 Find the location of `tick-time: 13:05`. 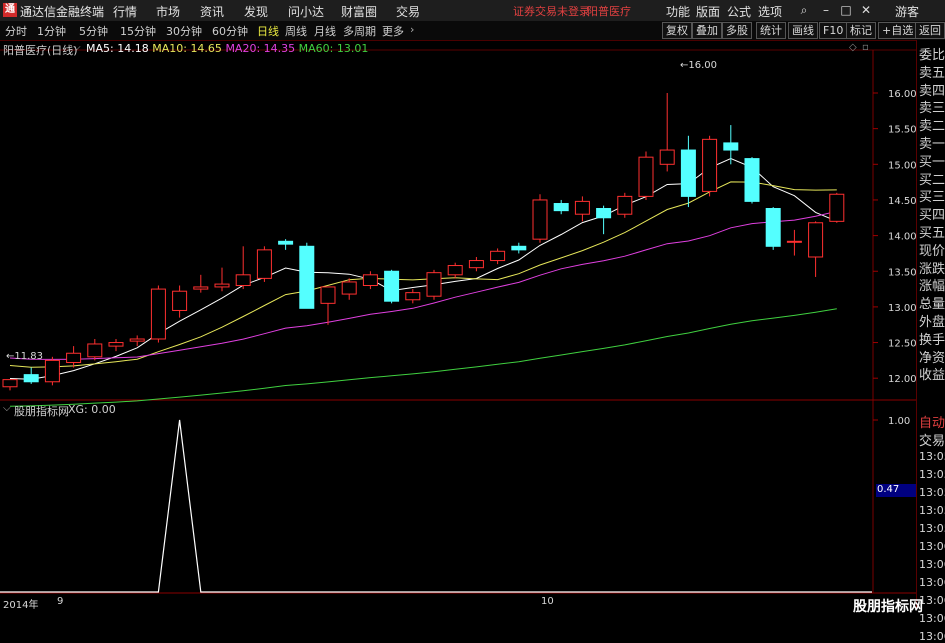

tick-time: 13:05 is located at coordinates (932, 510).